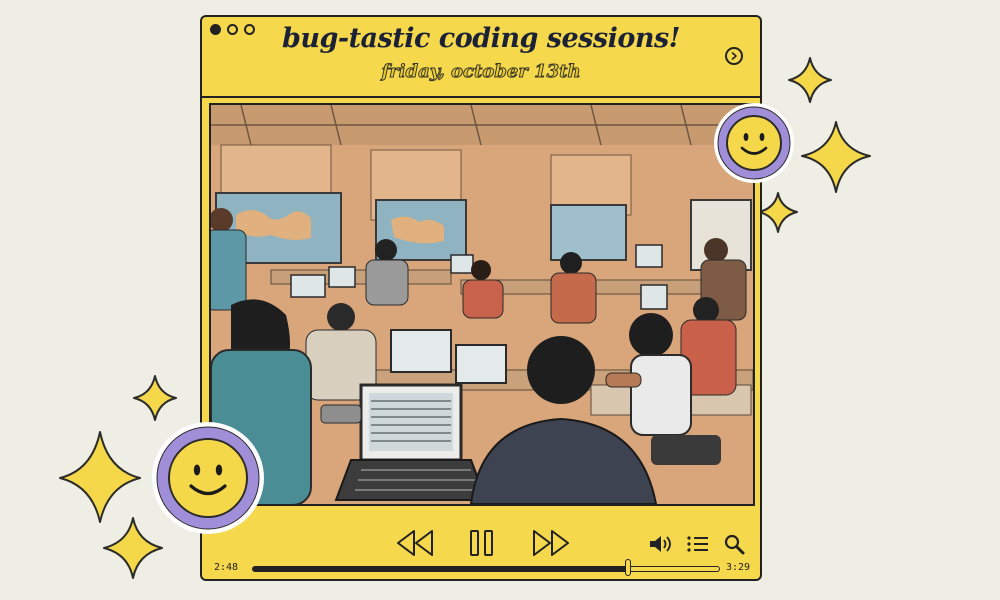 This screenshot has width=1000, height=600. What do you see at coordinates (440, 569) in the screenshot?
I see `progress-fill` at bounding box center [440, 569].